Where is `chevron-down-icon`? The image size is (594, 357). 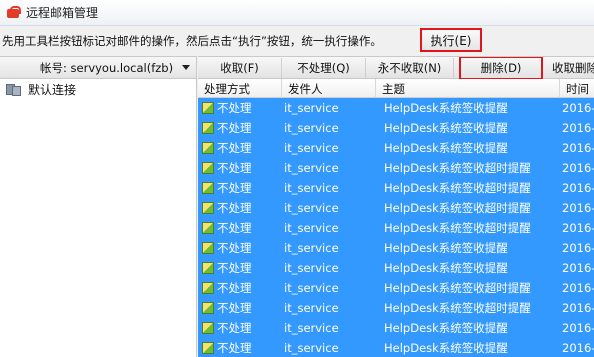
chevron-down-icon is located at coordinates (186, 67).